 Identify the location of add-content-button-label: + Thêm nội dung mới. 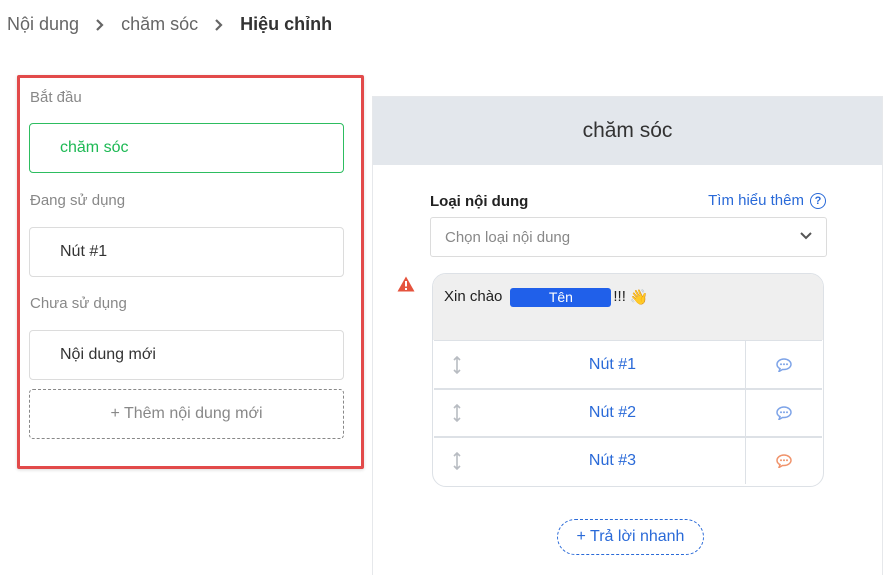
(186, 413).